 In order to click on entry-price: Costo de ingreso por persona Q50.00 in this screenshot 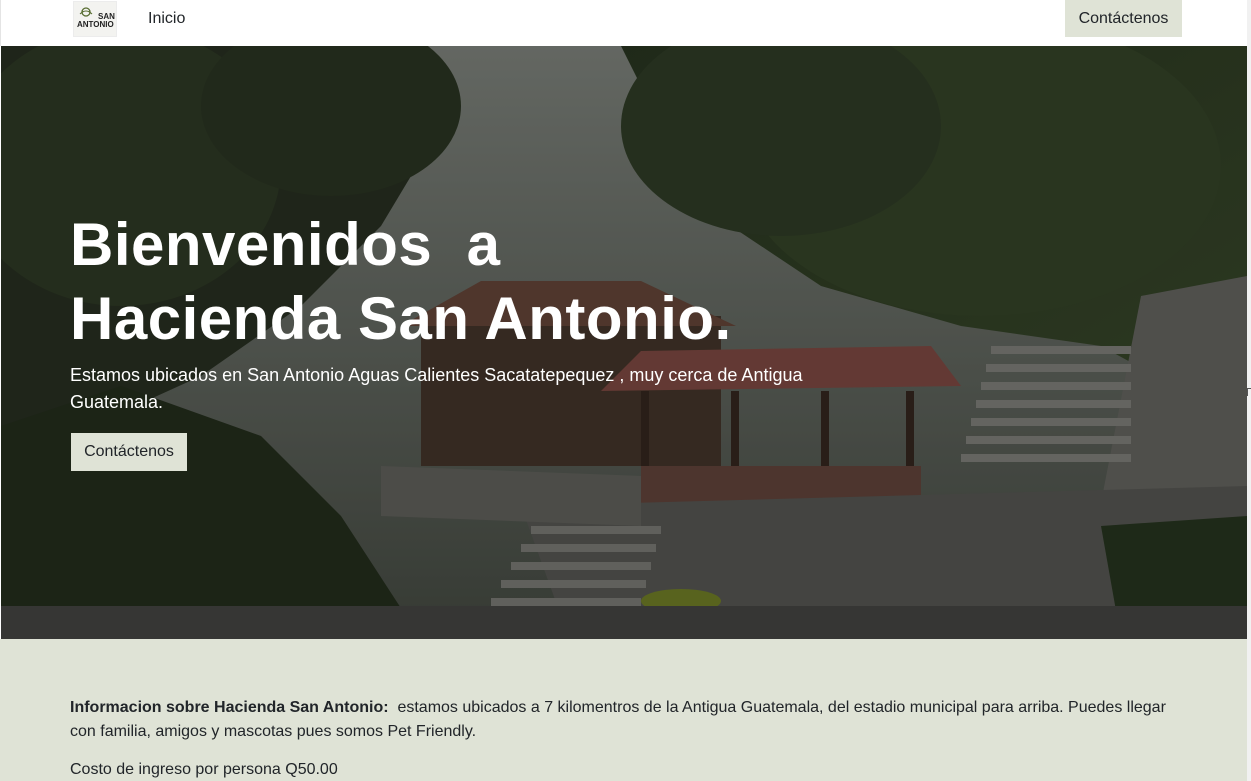, I will do `click(204, 769)`.